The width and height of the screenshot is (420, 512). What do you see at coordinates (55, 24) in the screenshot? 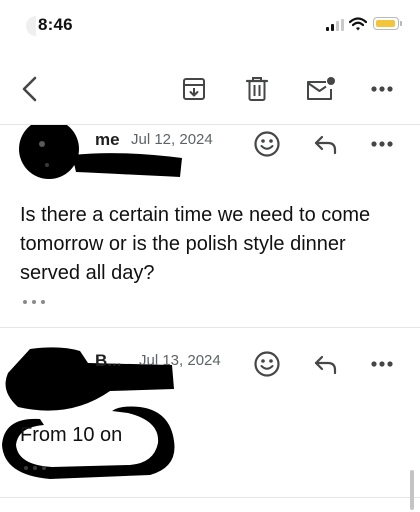
I see `status-time: 8:46` at bounding box center [55, 24].